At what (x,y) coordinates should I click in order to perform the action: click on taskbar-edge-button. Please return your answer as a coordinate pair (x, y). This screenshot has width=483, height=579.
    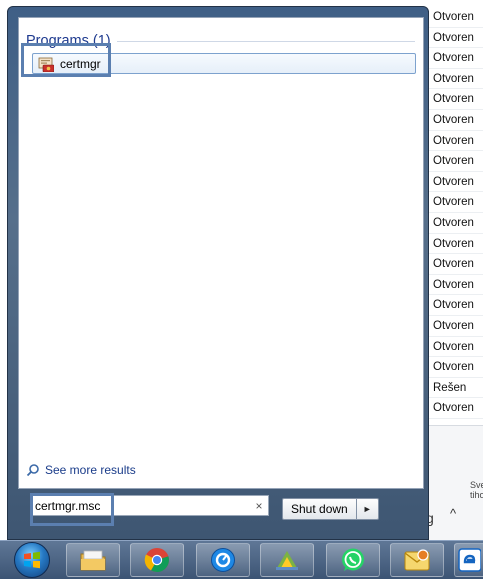
    Looking at the image, I should click on (468, 560).